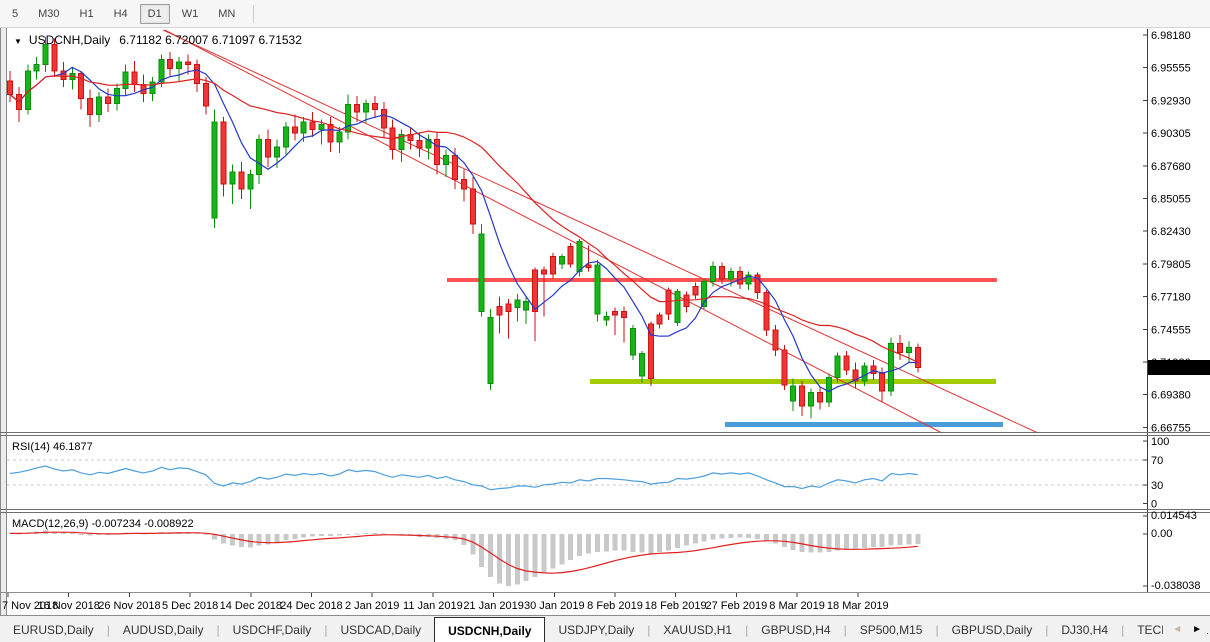 This screenshot has width=1210, height=642. What do you see at coordinates (380, 629) in the screenshot?
I see `tab-usdcad-daily: USDCAD,Daily` at bounding box center [380, 629].